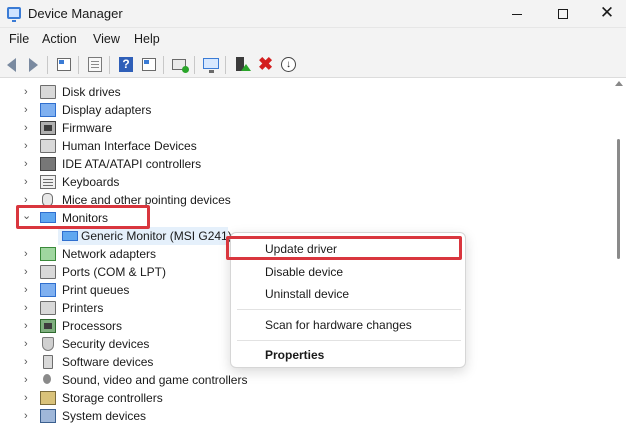 The image size is (626, 432). I want to click on maximize-icon, so click(563, 14).